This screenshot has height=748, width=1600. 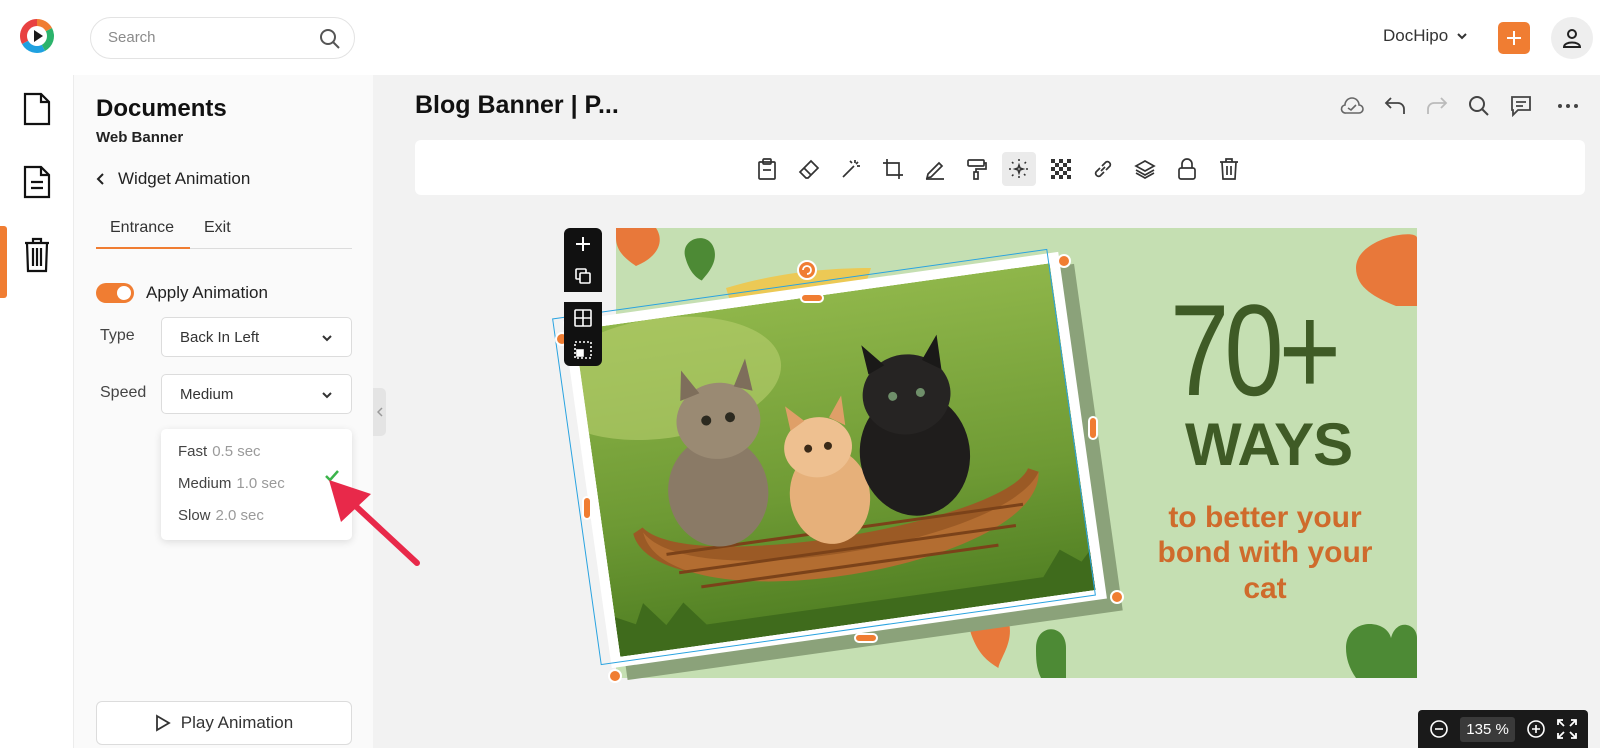 What do you see at coordinates (812, 298) in the screenshot?
I see `resize-handle-top` at bounding box center [812, 298].